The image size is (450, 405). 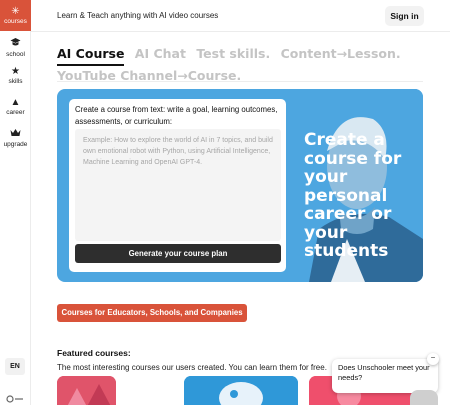 I want to click on tab-ai-chat: AI Chat, so click(x=160, y=54).